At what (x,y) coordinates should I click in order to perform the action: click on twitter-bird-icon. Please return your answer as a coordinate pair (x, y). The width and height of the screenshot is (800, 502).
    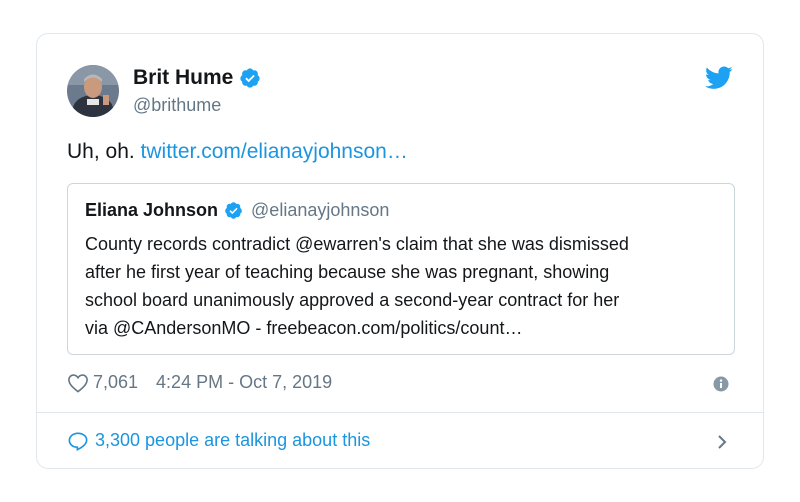
    Looking at the image, I should click on (719, 78).